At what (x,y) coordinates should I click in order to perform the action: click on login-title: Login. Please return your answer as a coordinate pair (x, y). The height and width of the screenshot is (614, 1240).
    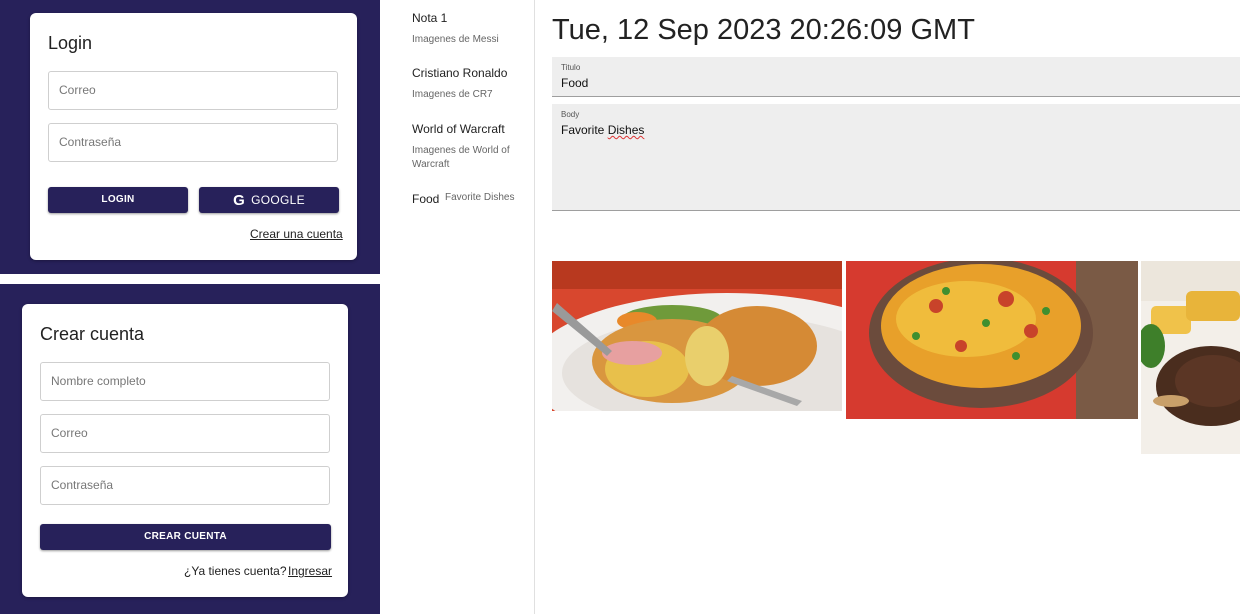
    Looking at the image, I should click on (70, 43).